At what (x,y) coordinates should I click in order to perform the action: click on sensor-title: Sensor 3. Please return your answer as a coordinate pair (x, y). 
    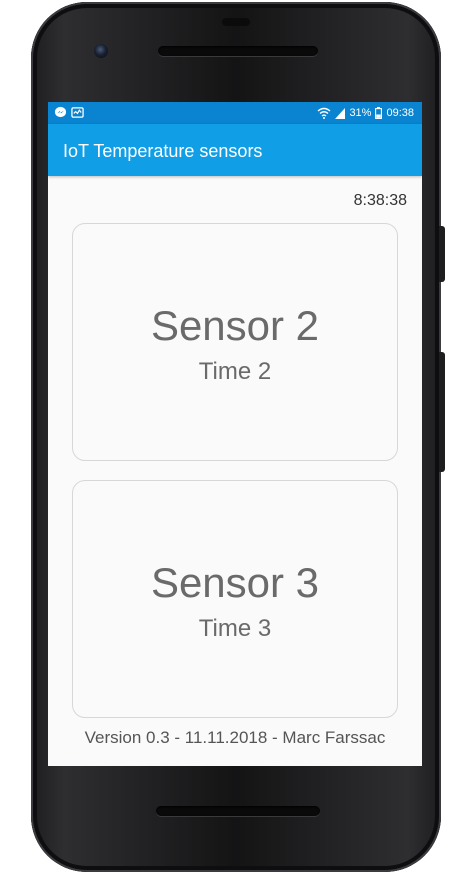
    Looking at the image, I should click on (235, 582).